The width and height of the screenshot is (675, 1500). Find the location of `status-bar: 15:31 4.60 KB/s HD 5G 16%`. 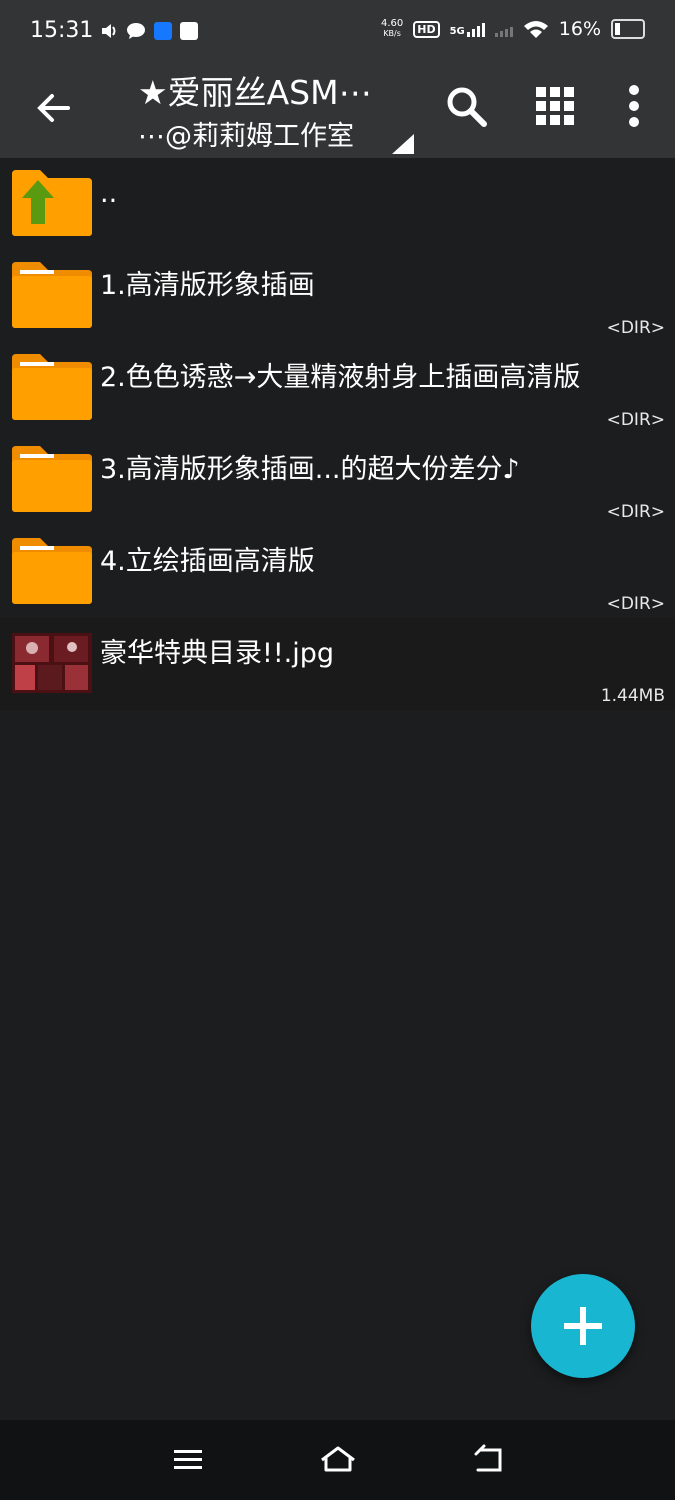

status-bar: 15:31 4.60 KB/s HD 5G 16% is located at coordinates (337, 31).